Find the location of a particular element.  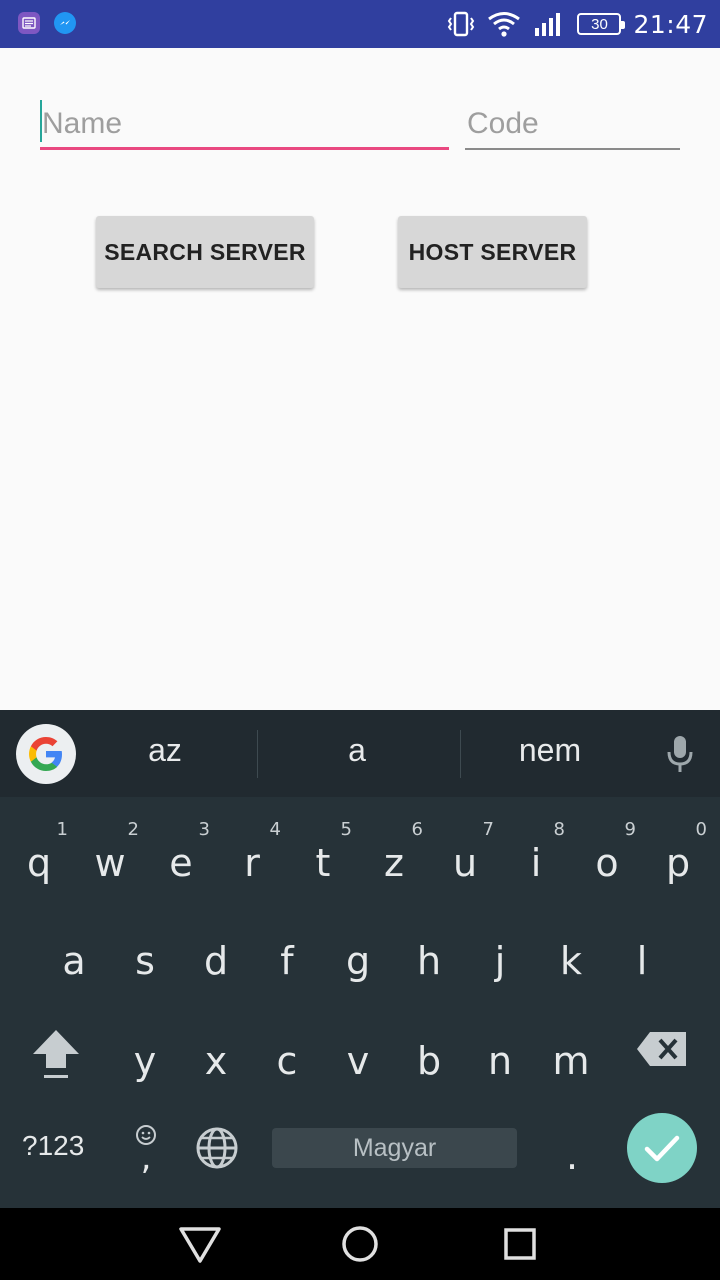

key-n: n is located at coordinates (500, 1058).